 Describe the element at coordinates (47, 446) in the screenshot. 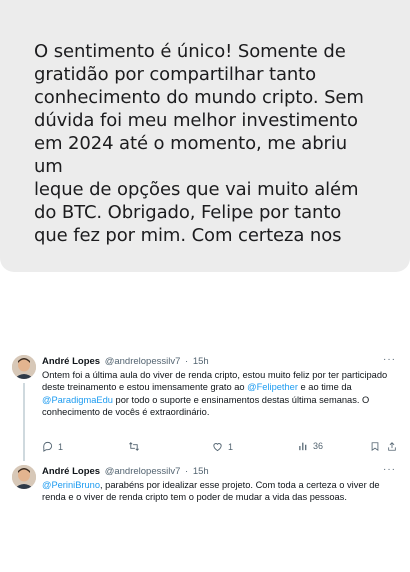

I see `reply-icon` at that location.